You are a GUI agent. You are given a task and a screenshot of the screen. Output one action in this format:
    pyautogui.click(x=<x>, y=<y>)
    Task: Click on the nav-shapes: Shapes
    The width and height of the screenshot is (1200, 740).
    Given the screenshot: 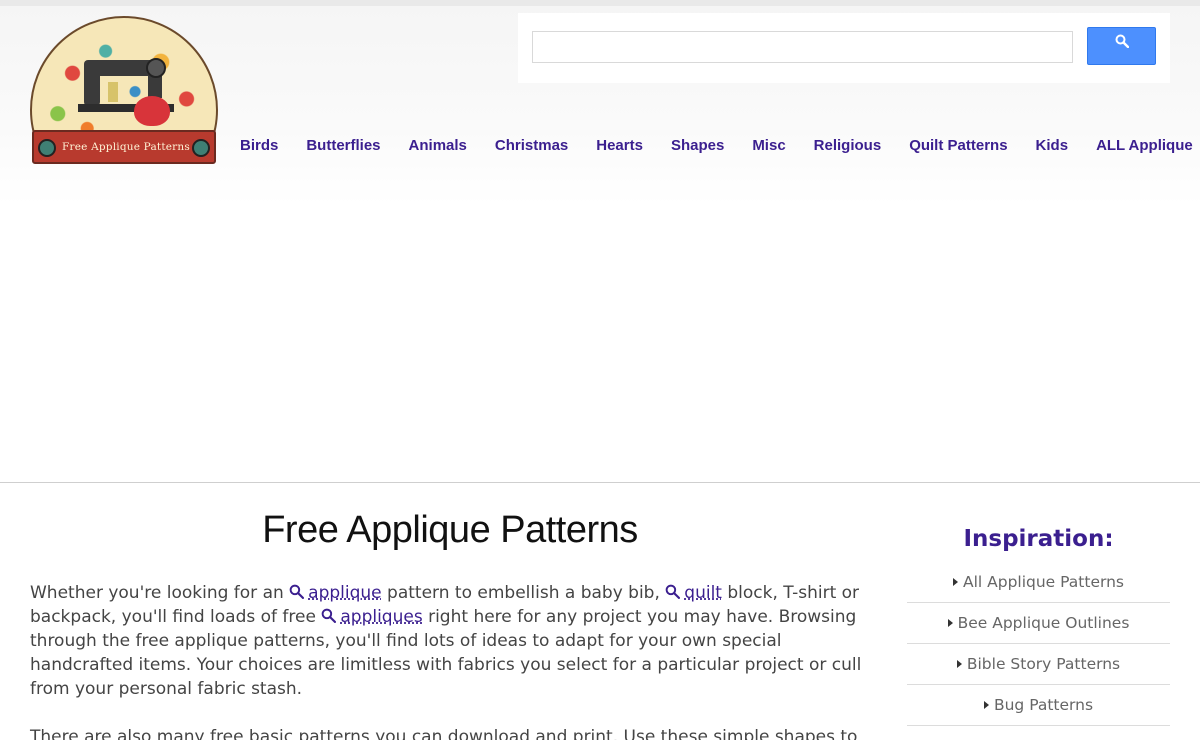 What is the action you would take?
    pyautogui.click(x=697, y=146)
    